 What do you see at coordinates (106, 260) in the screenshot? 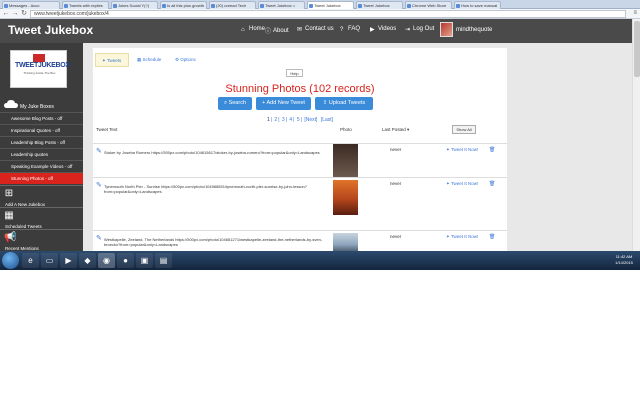
I see `chrome-icon: ◉` at bounding box center [106, 260].